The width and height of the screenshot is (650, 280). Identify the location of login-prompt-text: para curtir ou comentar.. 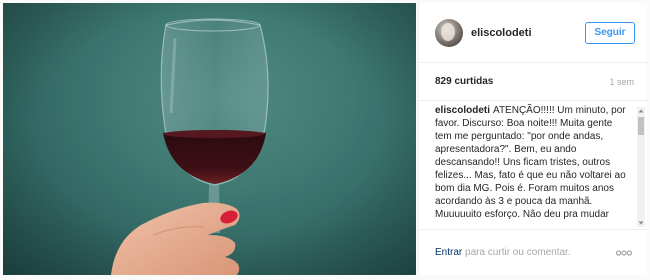
(516, 252).